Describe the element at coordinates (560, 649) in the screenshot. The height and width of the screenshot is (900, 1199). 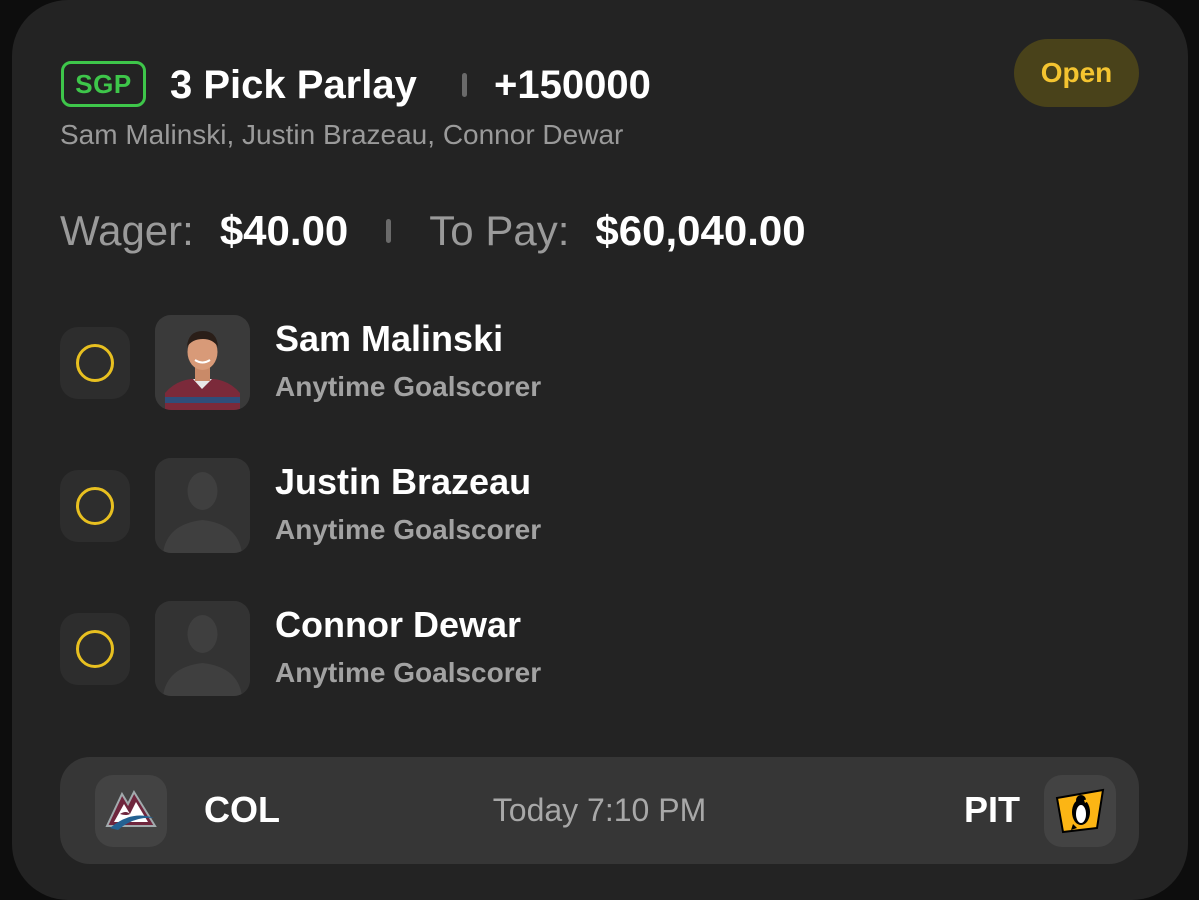
I see `pick-row: Connor Dewar Anytime Goalscorer` at that location.